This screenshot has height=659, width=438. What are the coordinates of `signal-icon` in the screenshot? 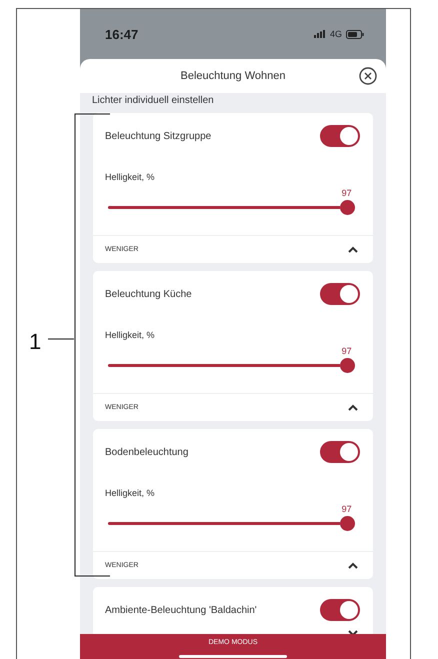 It's located at (320, 34).